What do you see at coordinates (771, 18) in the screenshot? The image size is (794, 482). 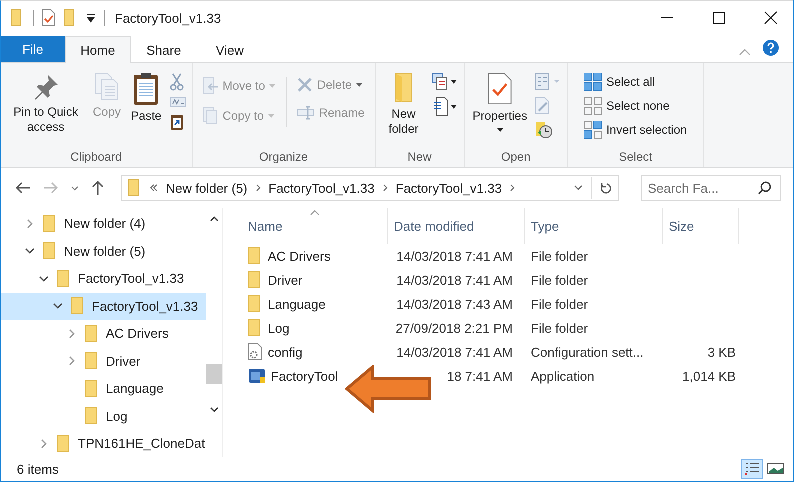 I see `close-icon` at bounding box center [771, 18].